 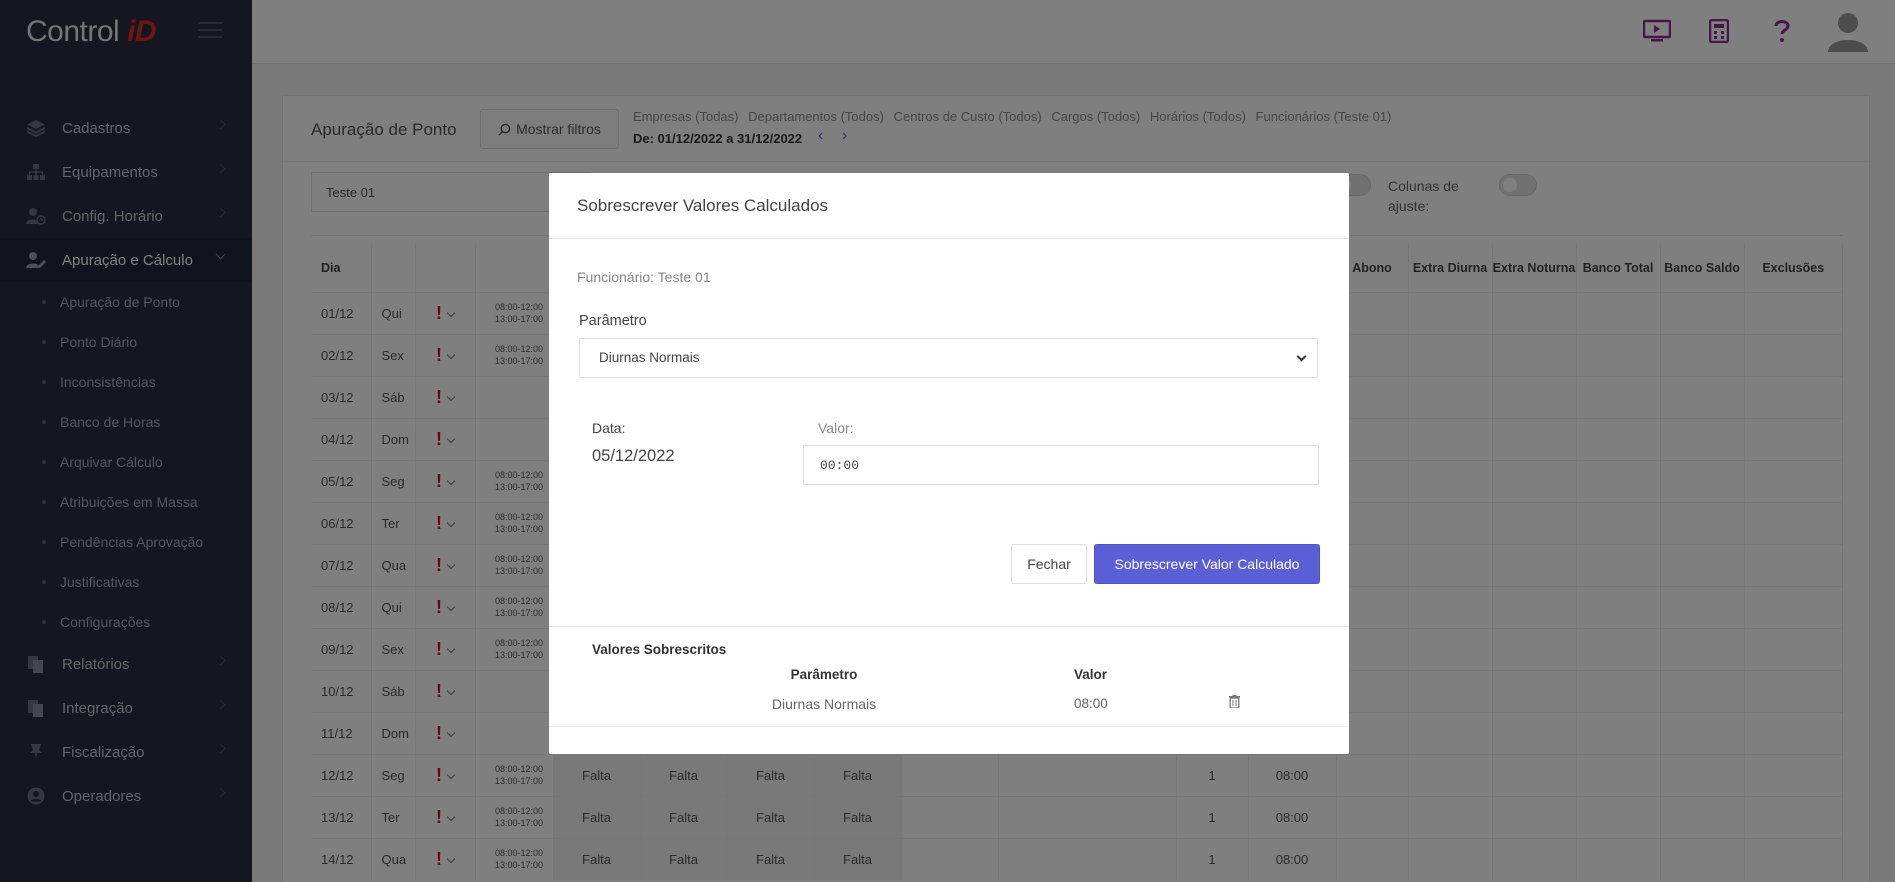 What do you see at coordinates (1049, 564) in the screenshot?
I see `close-button: Fechar` at bounding box center [1049, 564].